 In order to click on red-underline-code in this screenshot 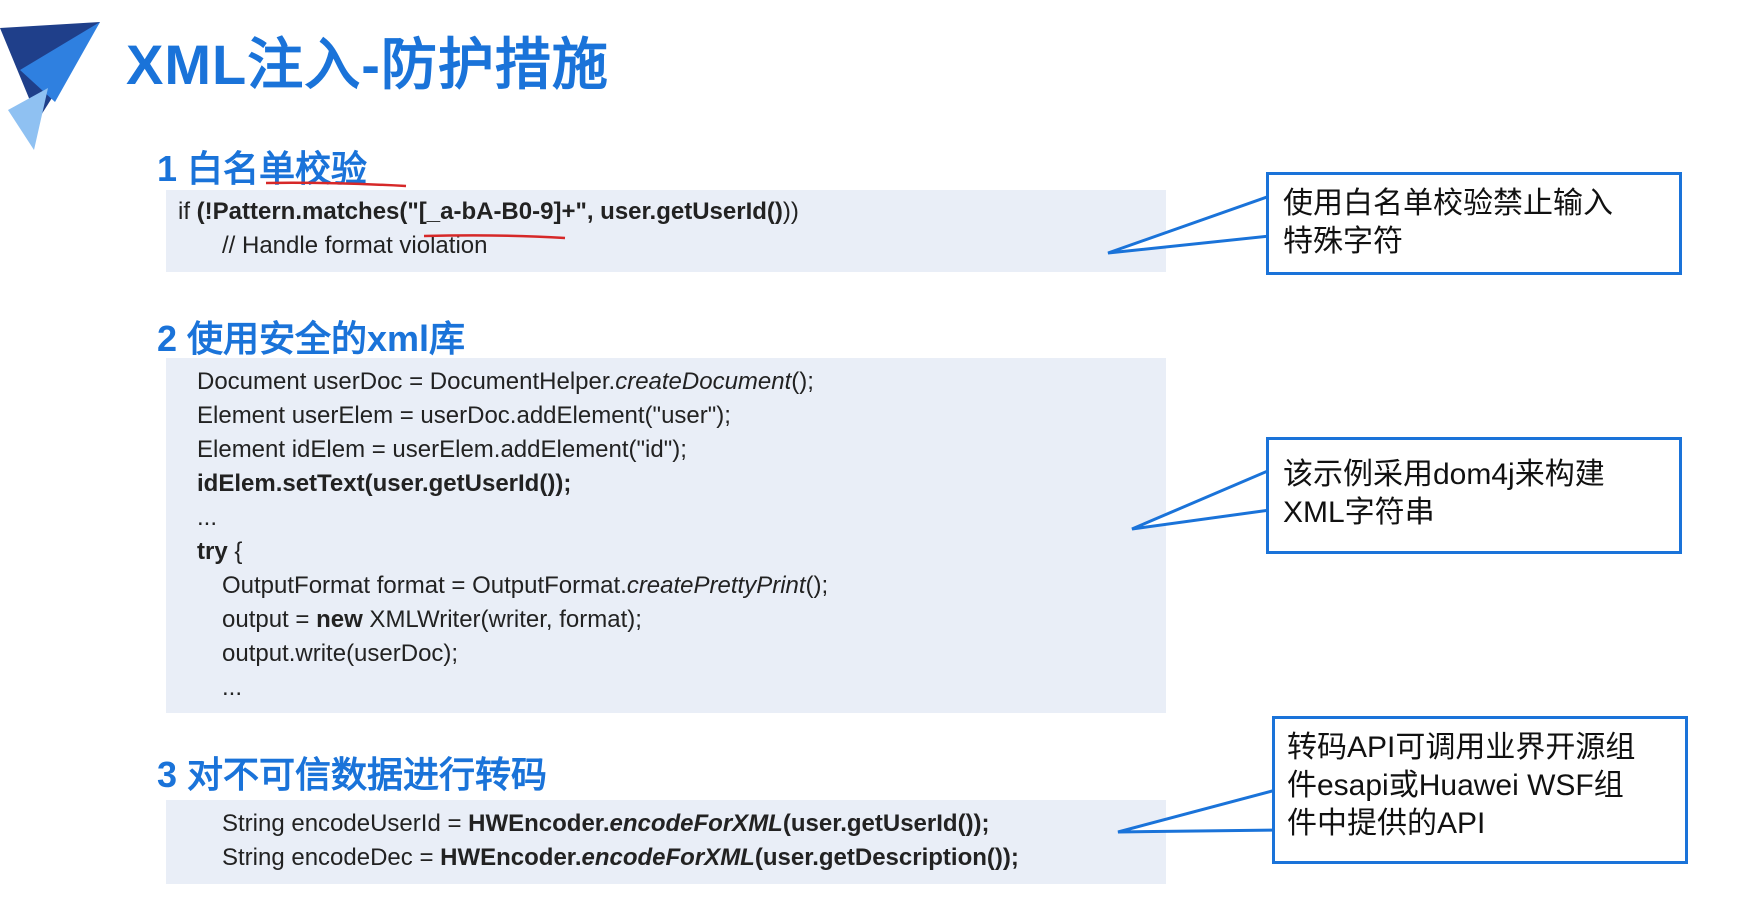, I will do `click(494, 237)`.